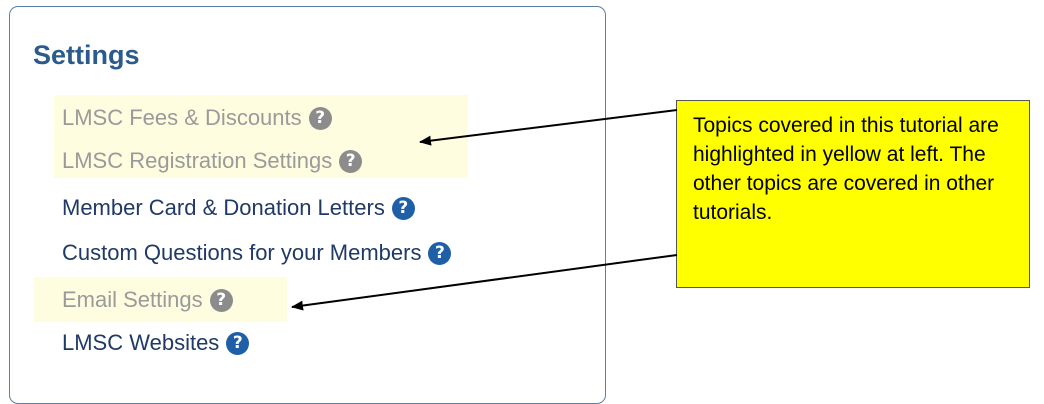  Describe the element at coordinates (548, 127) in the screenshot. I see `arrow-to-top-highlight` at that location.